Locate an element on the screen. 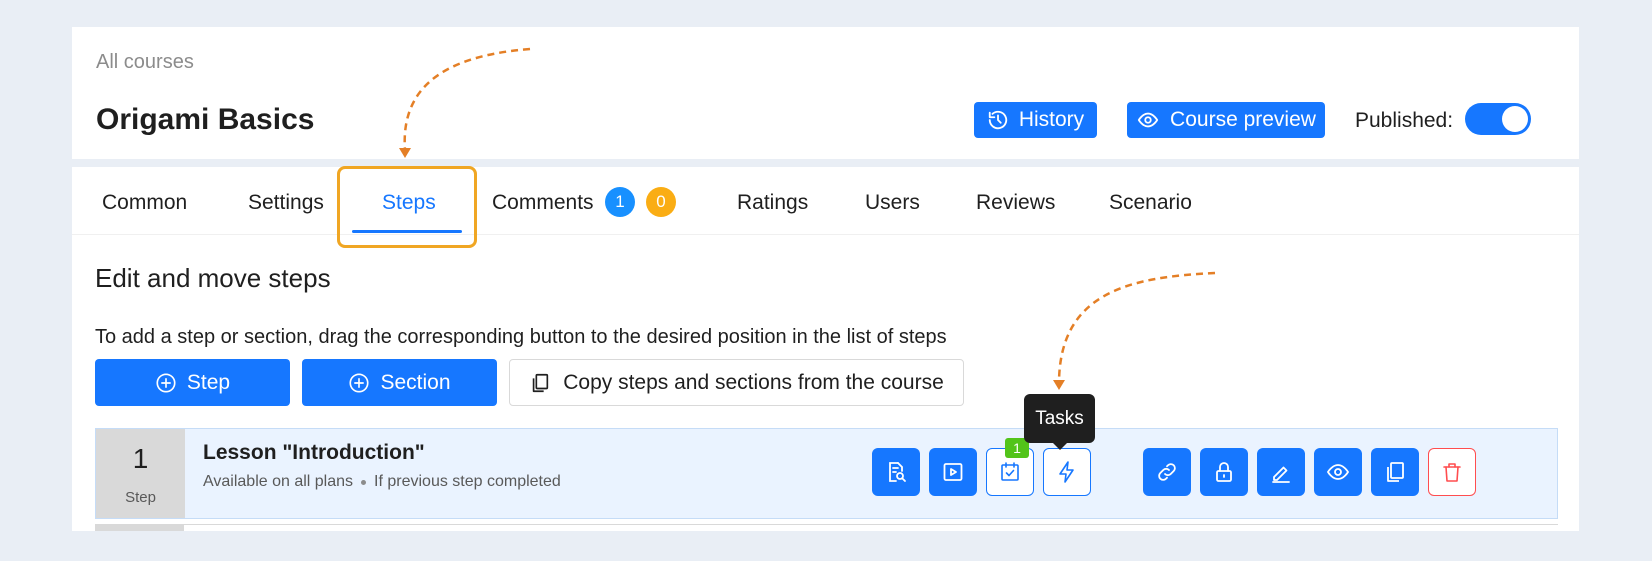 The width and height of the screenshot is (1652, 561). tooltip-arrow is located at coordinates (1060, 446).